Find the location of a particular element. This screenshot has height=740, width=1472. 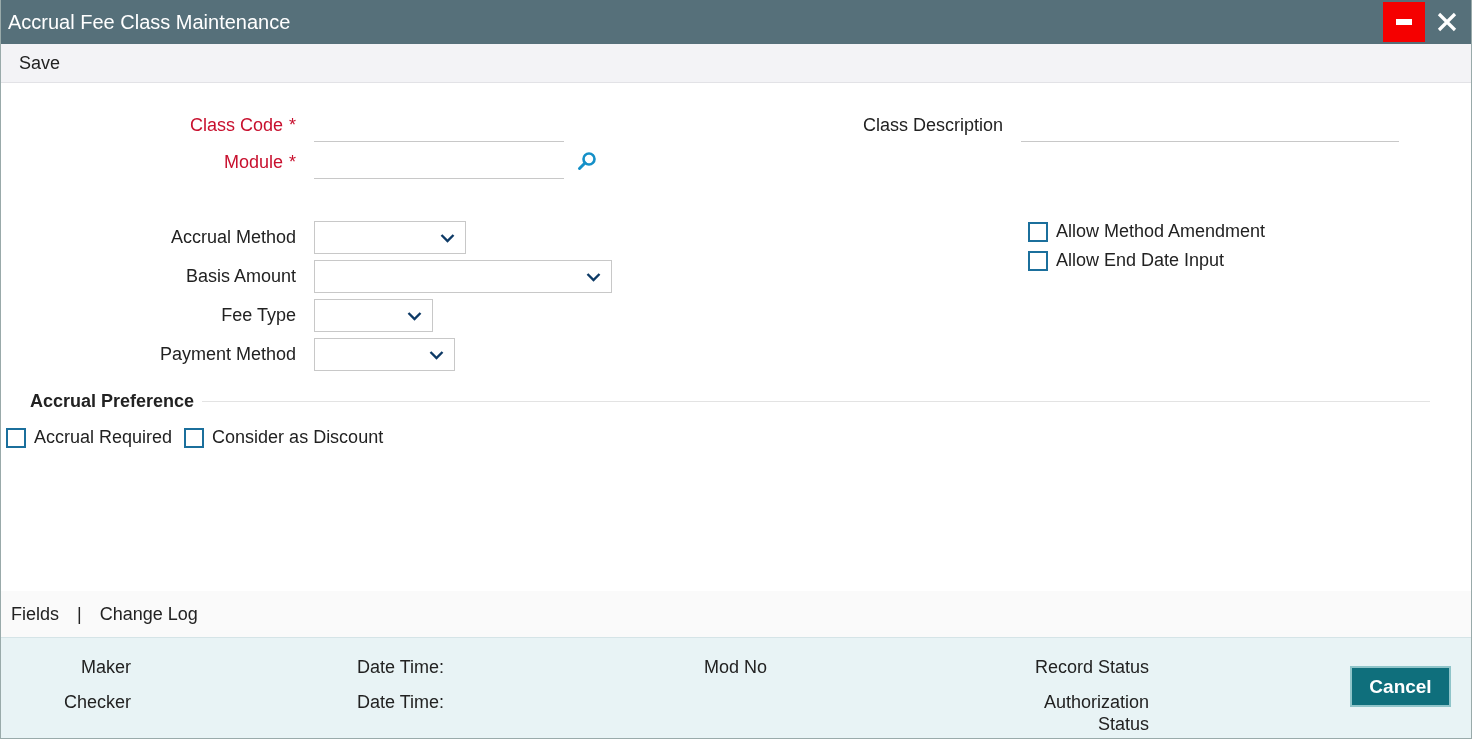

audit-label: Mod No is located at coordinates (736, 667).